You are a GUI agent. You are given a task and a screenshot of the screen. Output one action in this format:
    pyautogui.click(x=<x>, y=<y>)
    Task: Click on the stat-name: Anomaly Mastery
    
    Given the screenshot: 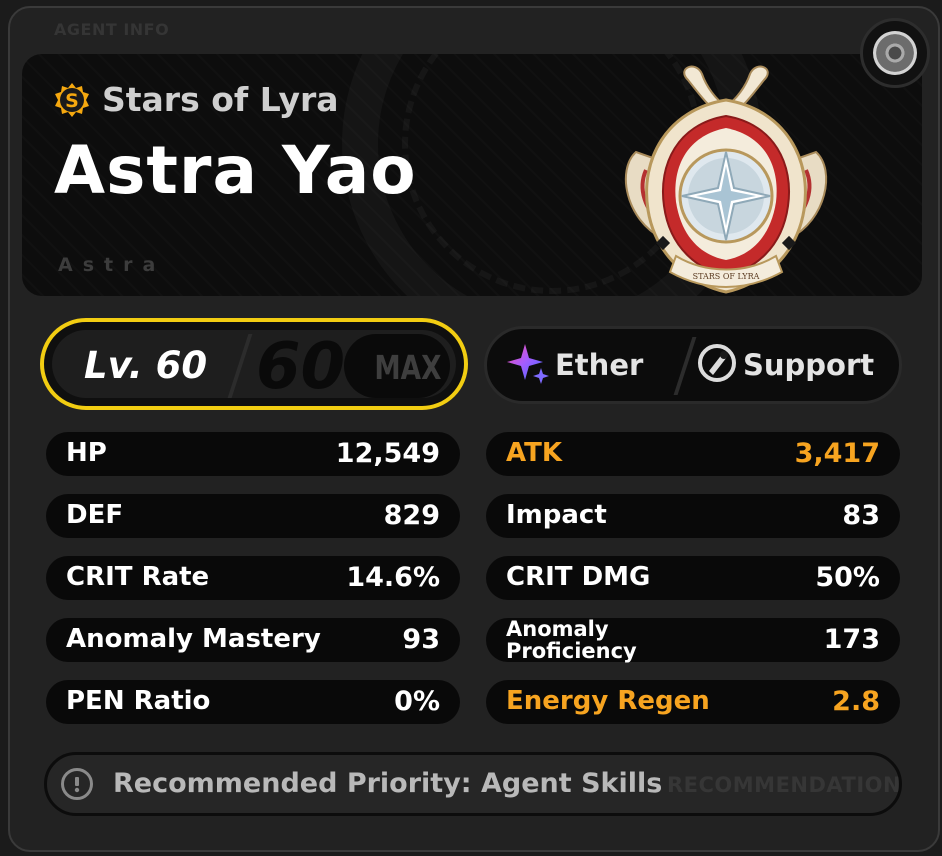 What is the action you would take?
    pyautogui.click(x=193, y=639)
    